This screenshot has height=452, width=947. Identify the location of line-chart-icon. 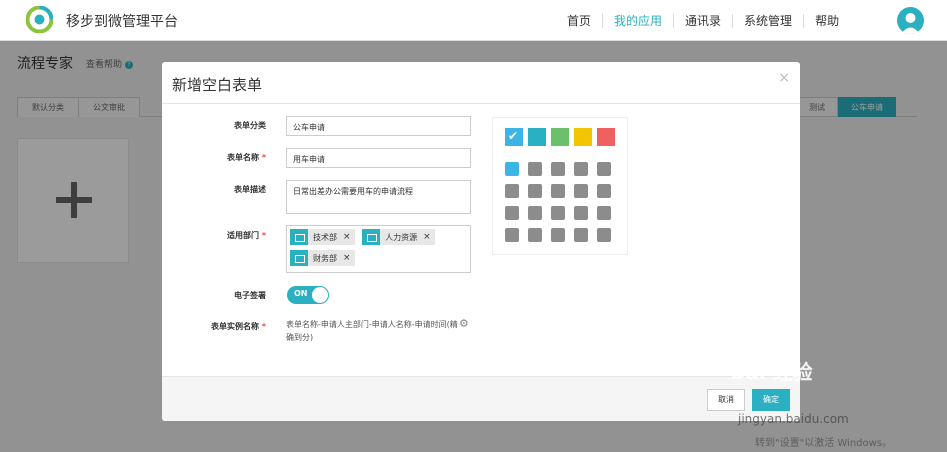
(558, 235).